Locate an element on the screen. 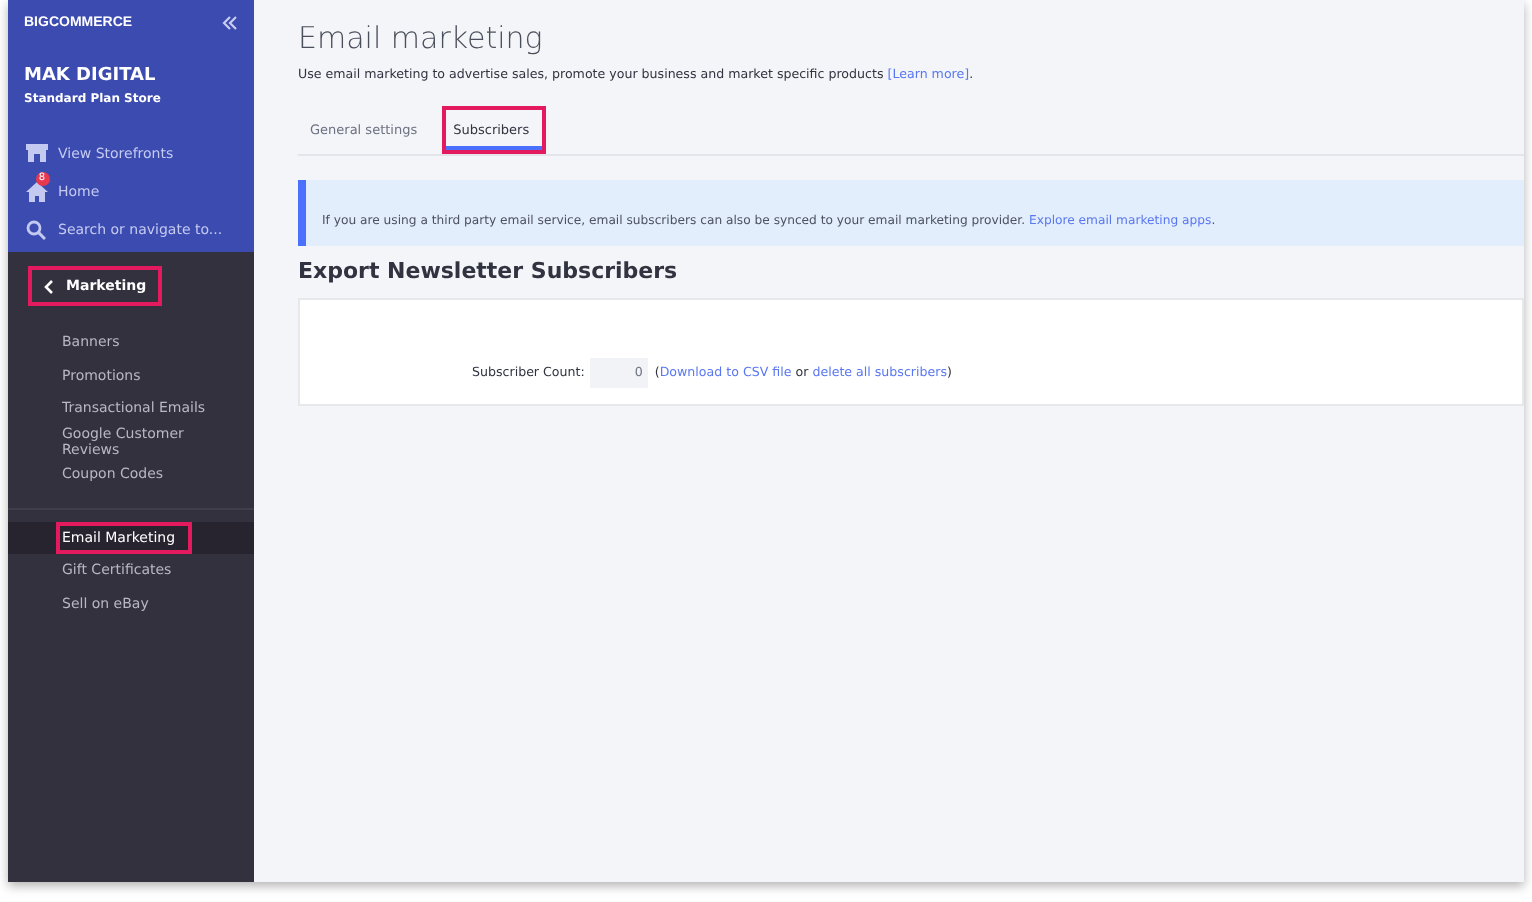  store-name: MAK DIGITAL is located at coordinates (91, 76).